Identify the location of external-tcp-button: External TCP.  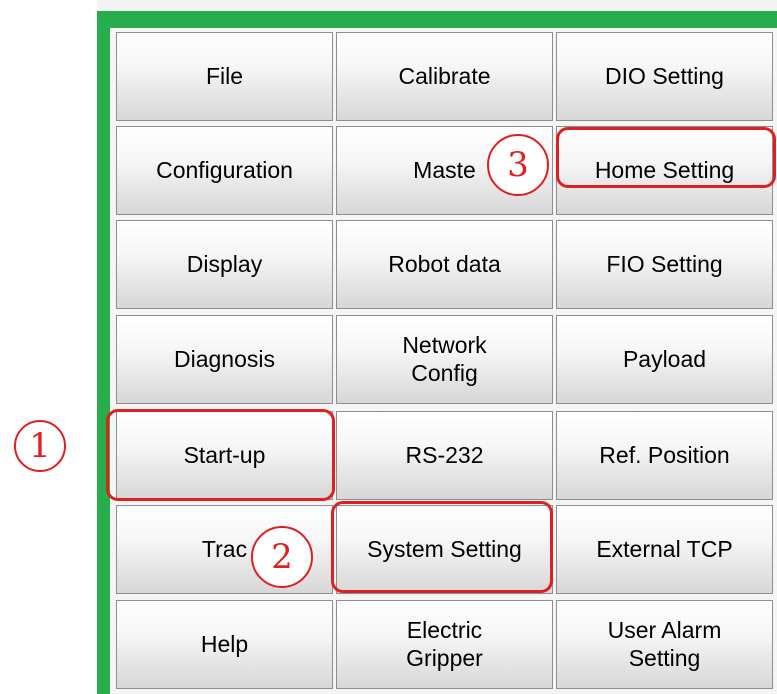
(664, 549).